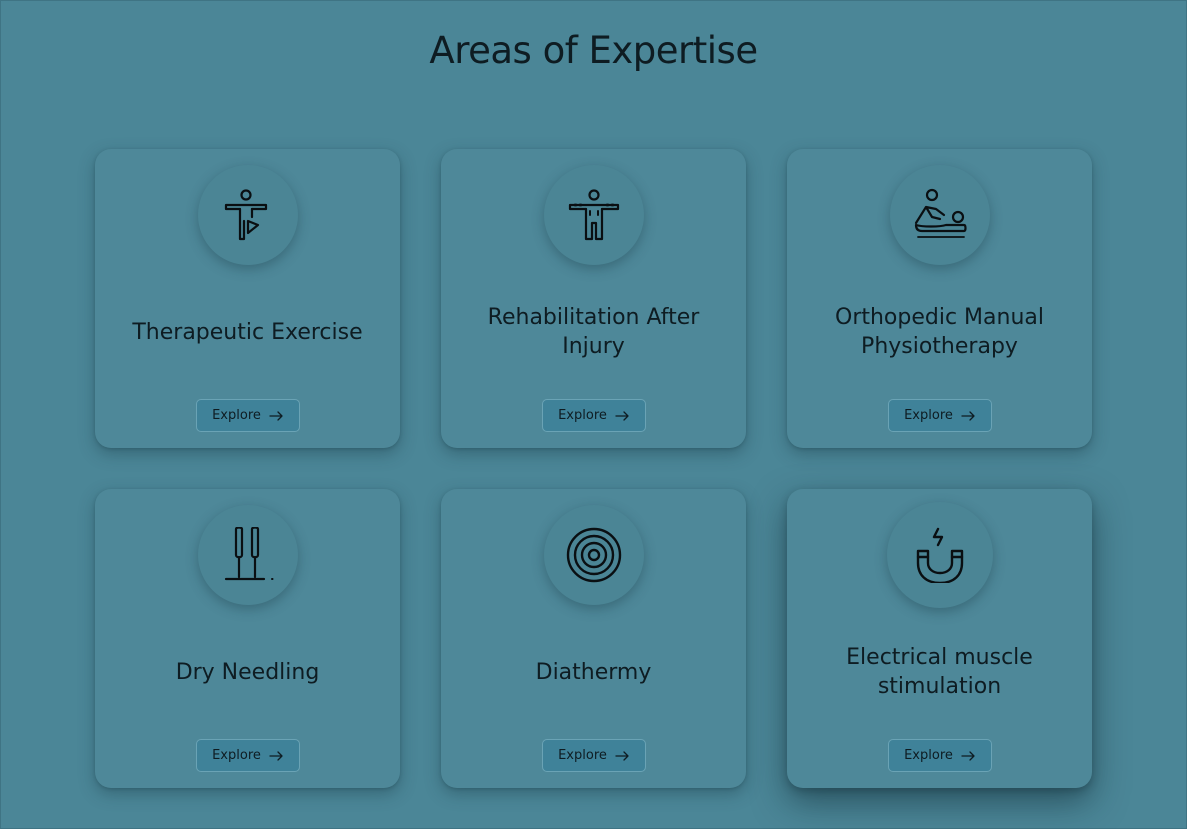  I want to click on concentric-circles-icon, so click(593, 555).